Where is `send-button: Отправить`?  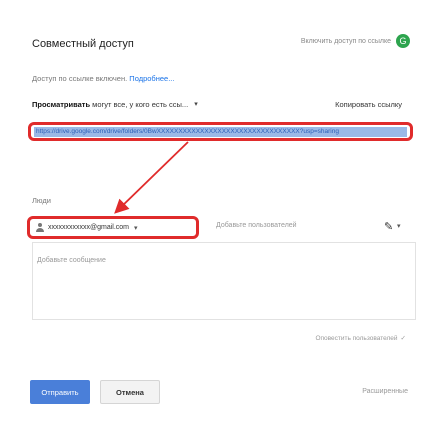
send-button: Отправить is located at coordinates (60, 392).